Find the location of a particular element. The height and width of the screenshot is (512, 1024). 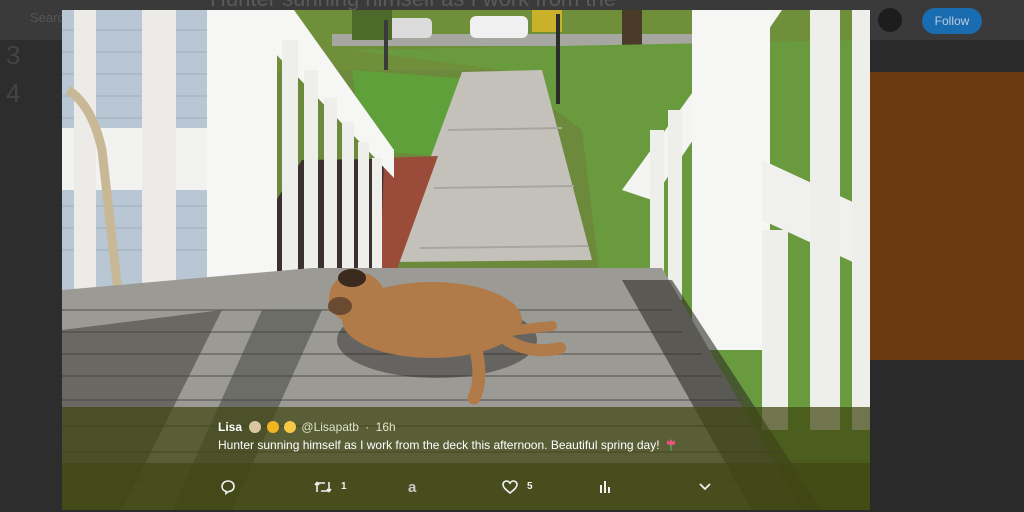

smiley-emoji-icon is located at coordinates (290, 427).